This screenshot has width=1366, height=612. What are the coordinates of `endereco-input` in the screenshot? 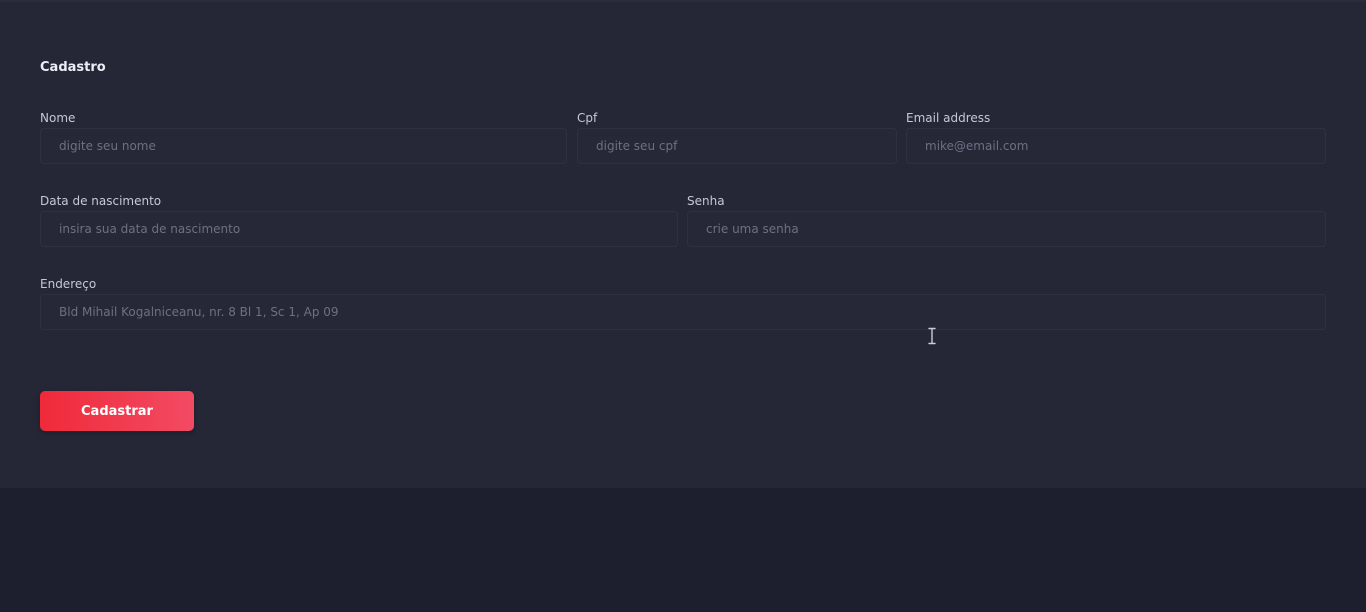 It's located at (683, 312).